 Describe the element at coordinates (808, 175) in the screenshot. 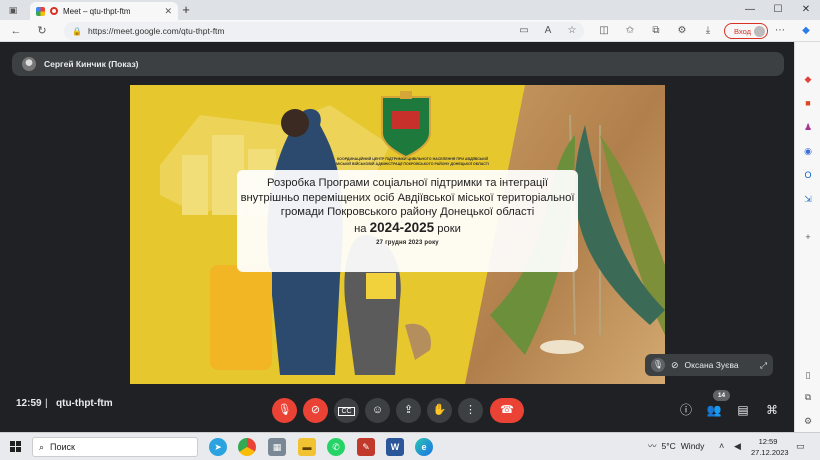

I see `outlook-icon: O` at that location.